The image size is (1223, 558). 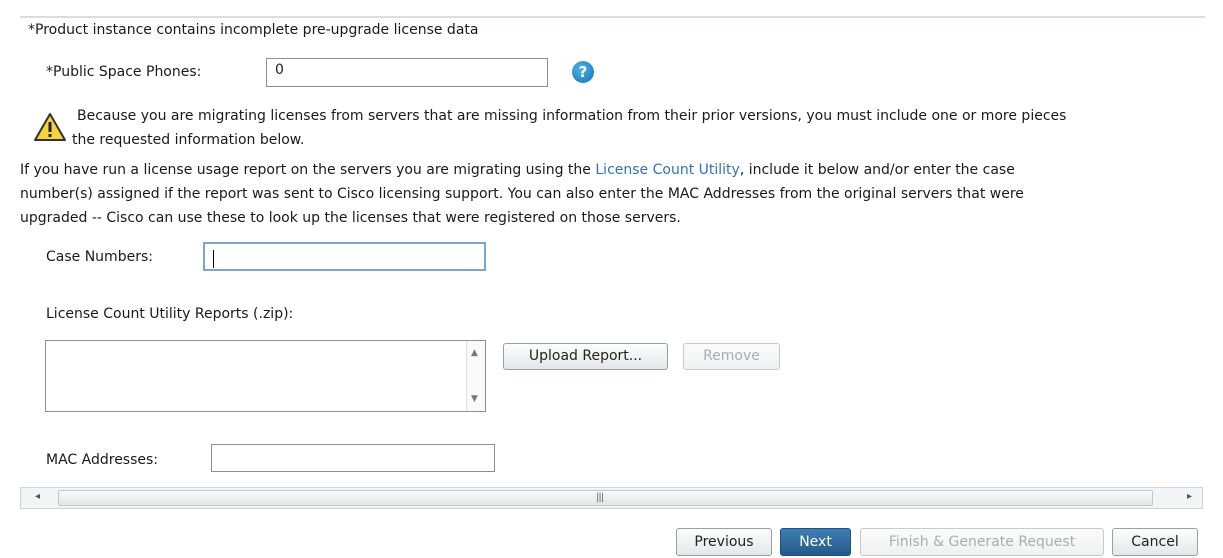 What do you see at coordinates (1189, 496) in the screenshot?
I see `scroll-right-arrow-icon: ▸` at bounding box center [1189, 496].